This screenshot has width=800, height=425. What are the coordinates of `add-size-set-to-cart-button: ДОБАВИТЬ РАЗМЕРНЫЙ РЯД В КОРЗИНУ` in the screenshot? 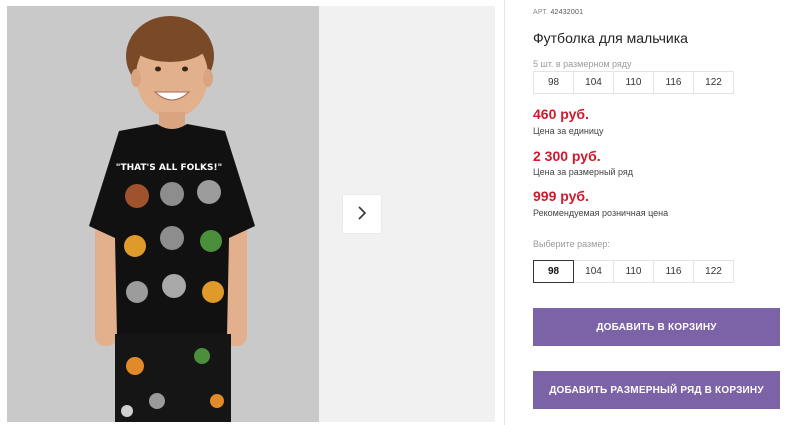 It's located at (656, 390).